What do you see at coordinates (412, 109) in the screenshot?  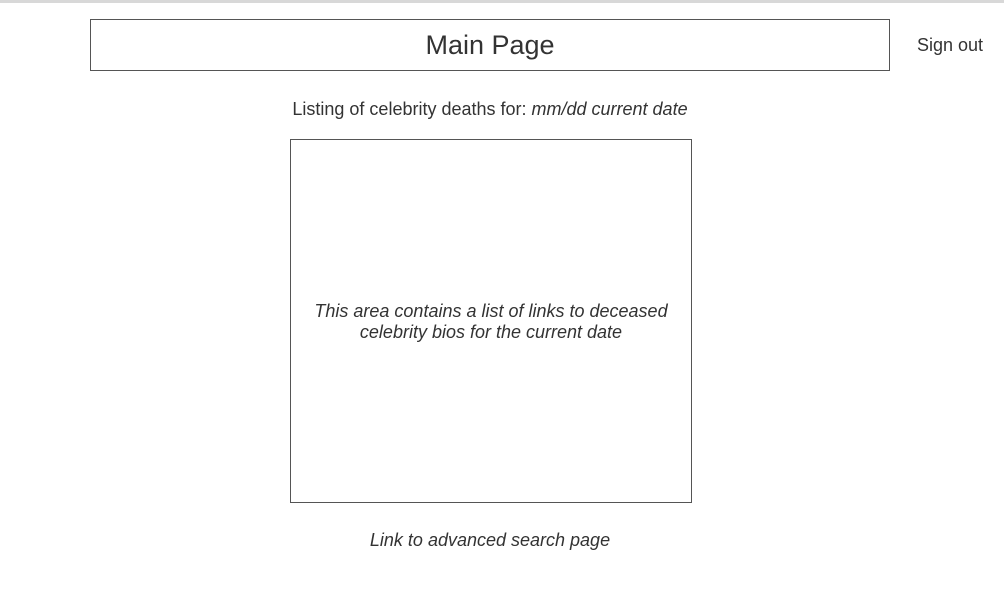 I see `listing-prefix: Listing of celebrity deaths for:` at bounding box center [412, 109].